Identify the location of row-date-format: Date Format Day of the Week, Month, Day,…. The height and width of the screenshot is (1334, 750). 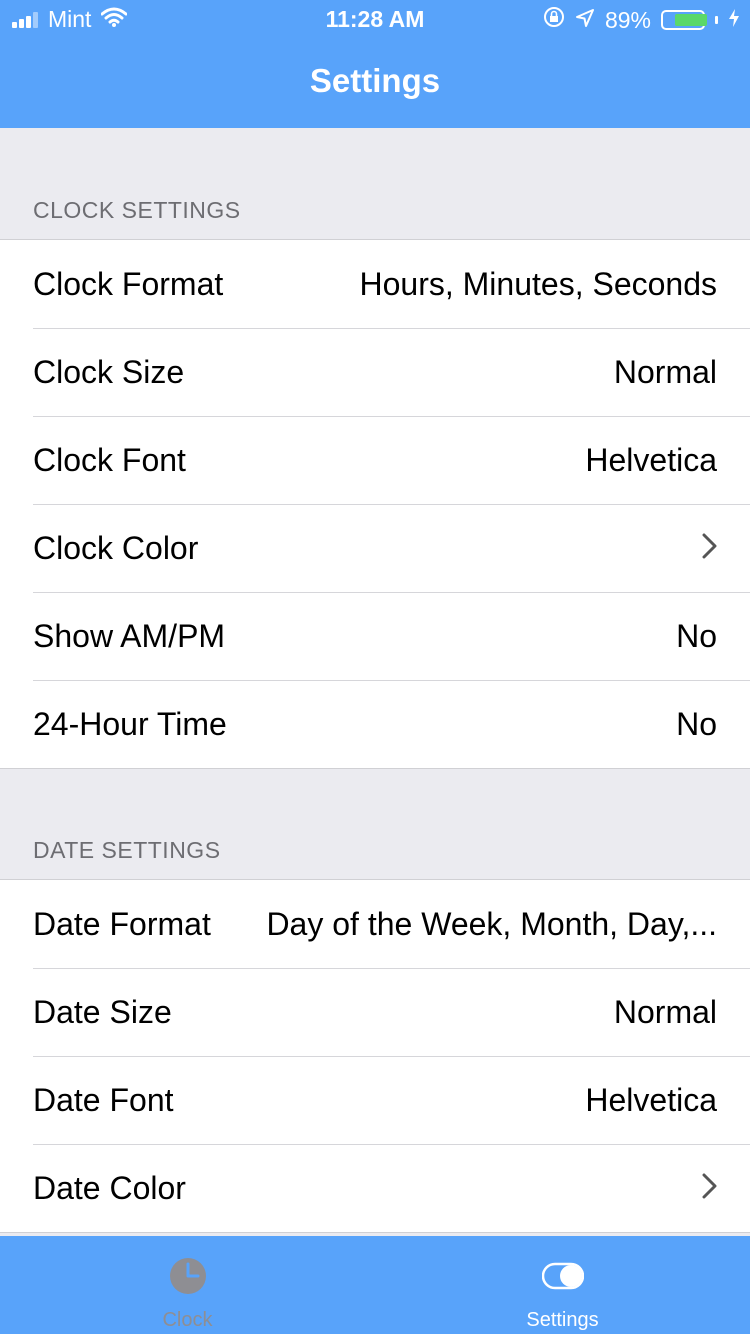
(375, 924).